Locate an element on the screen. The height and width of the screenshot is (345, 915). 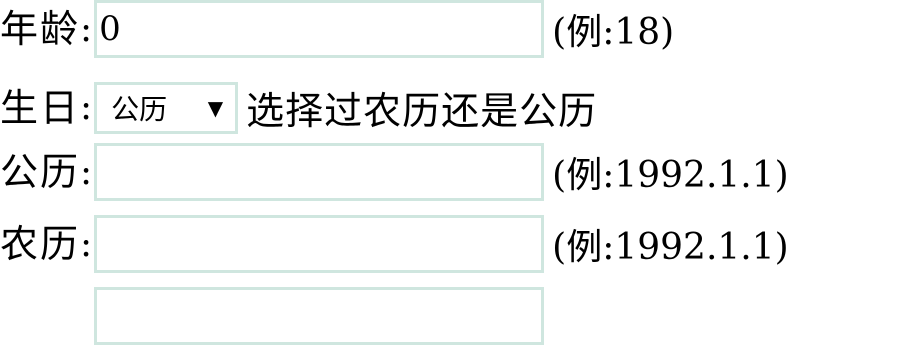
age-label: 年龄 is located at coordinates (40, 29).